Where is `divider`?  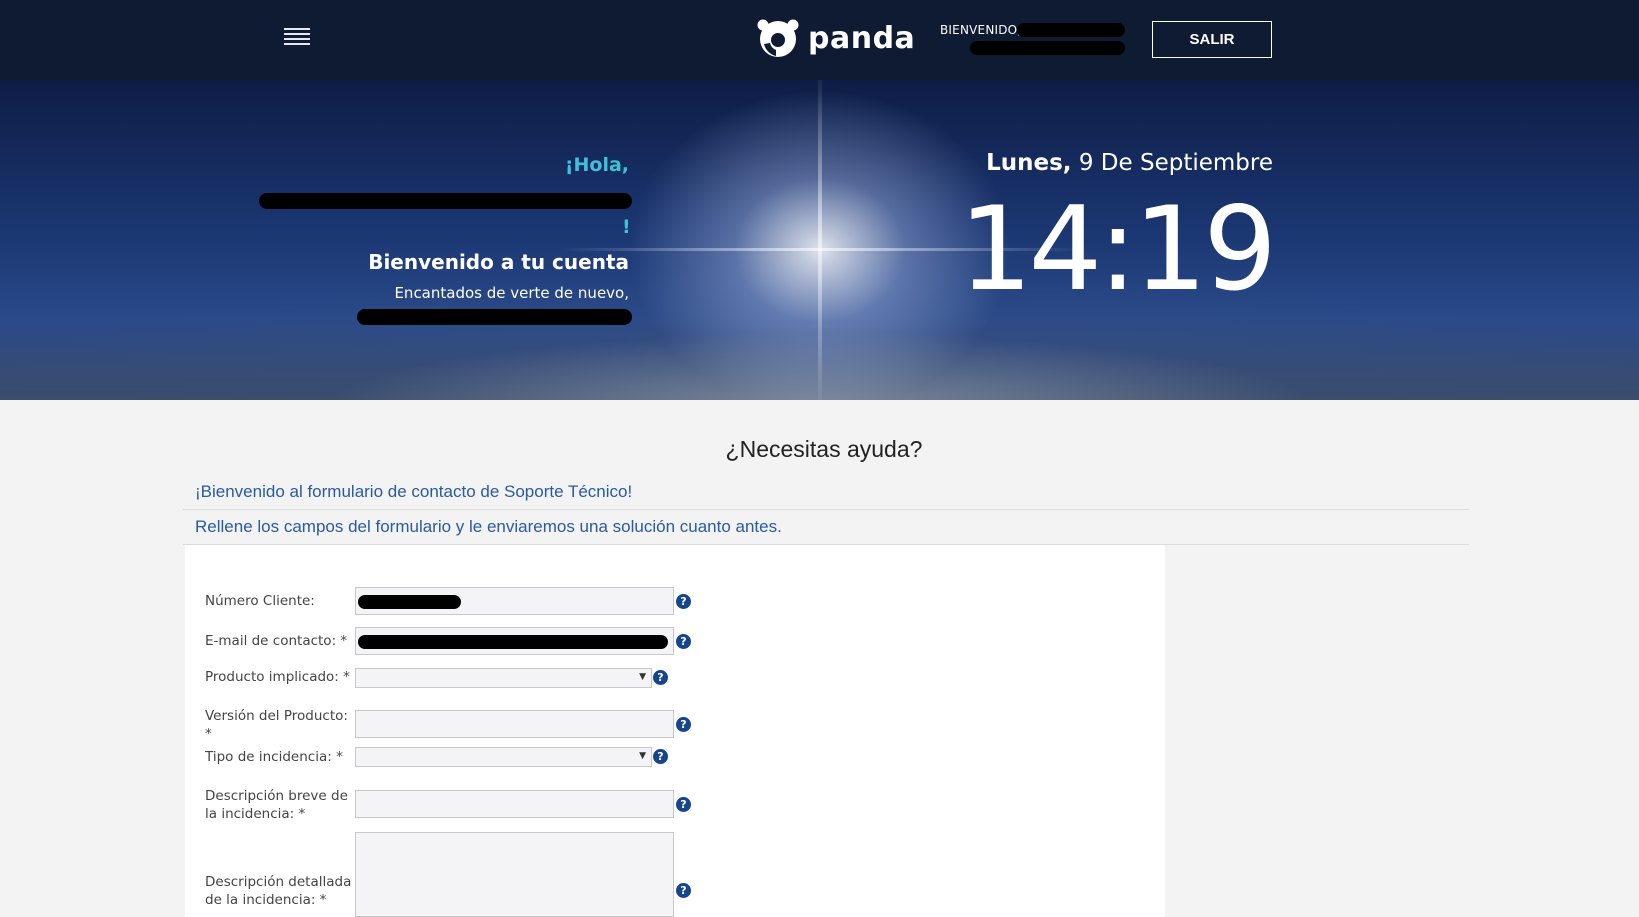
divider is located at coordinates (826, 509).